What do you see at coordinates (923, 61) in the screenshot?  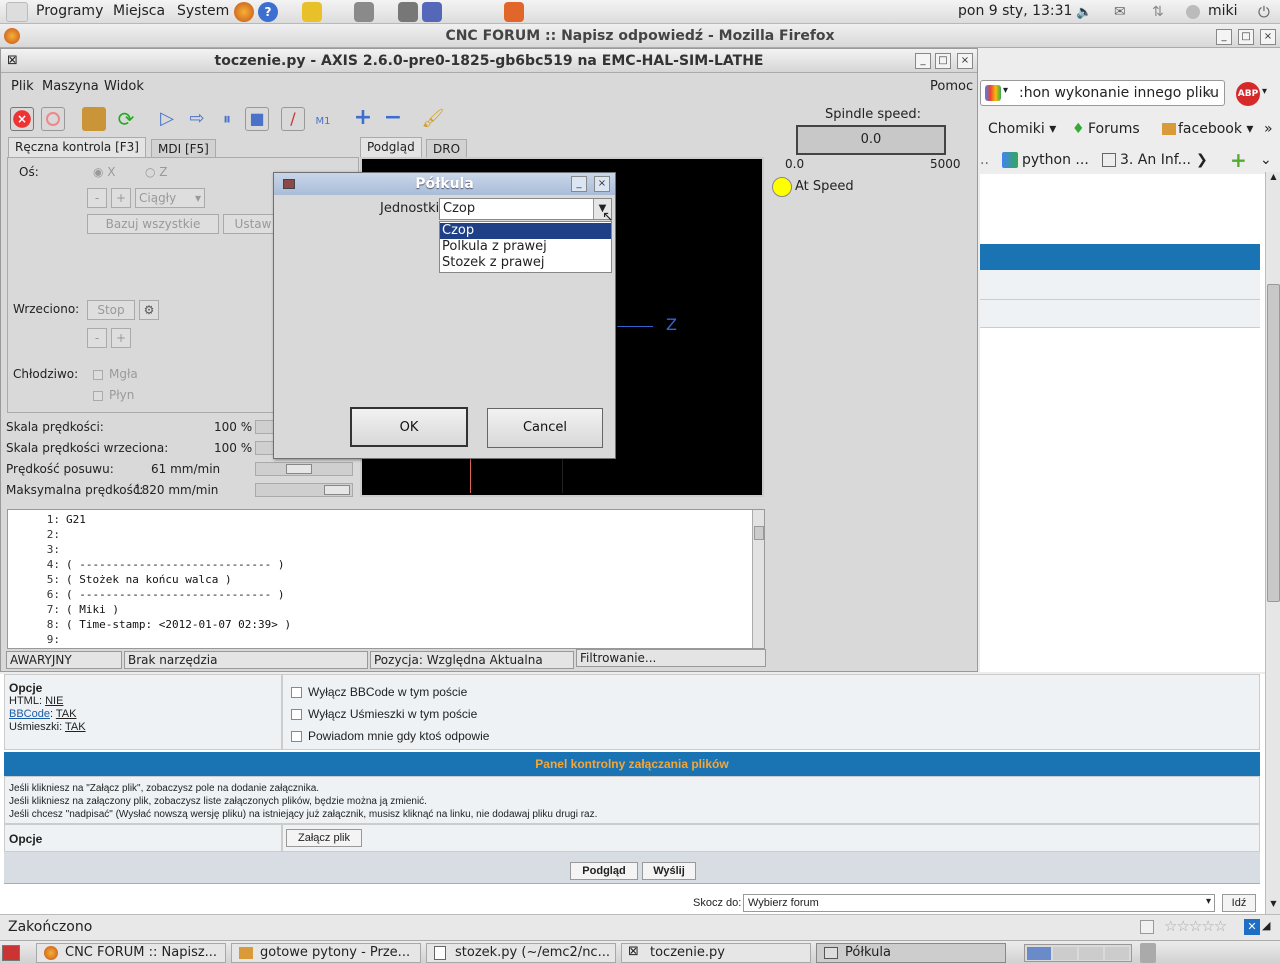 I see `axis-minimize-button: _` at bounding box center [923, 61].